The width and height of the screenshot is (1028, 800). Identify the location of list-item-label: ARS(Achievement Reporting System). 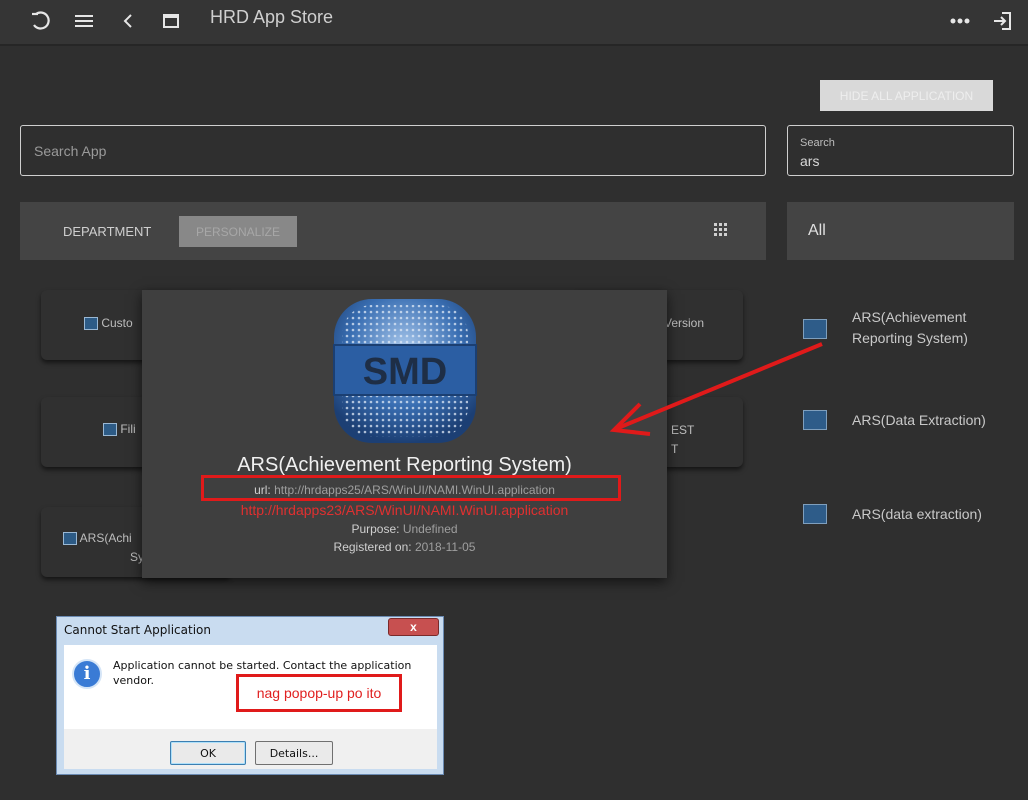
(910, 327).